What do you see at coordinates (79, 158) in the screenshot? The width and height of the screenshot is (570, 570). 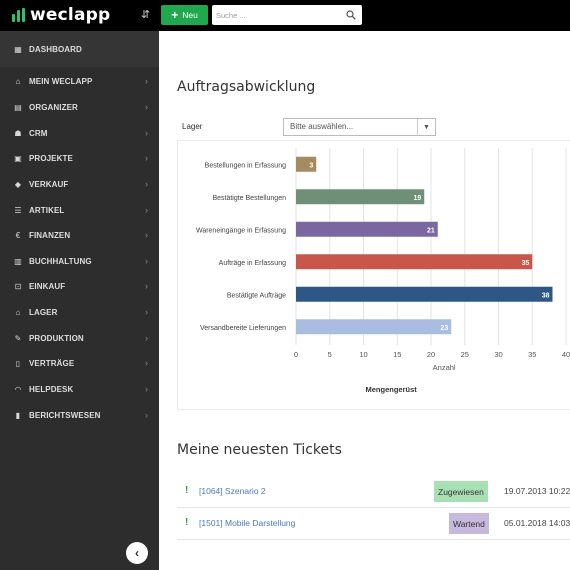 I see `sidebar-item-projekte: ▣ PROJEKTE ›` at bounding box center [79, 158].